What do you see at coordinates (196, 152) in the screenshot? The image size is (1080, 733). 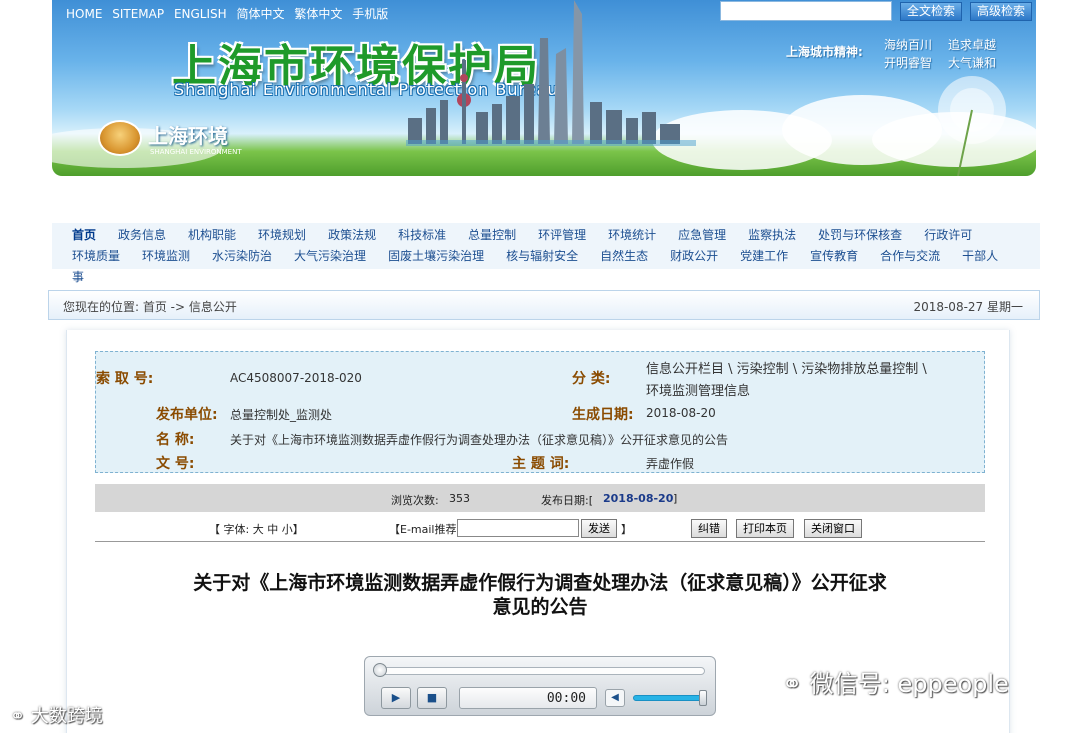 I see `logo-text-english: SHANGHAI ENVIRONMENT` at bounding box center [196, 152].